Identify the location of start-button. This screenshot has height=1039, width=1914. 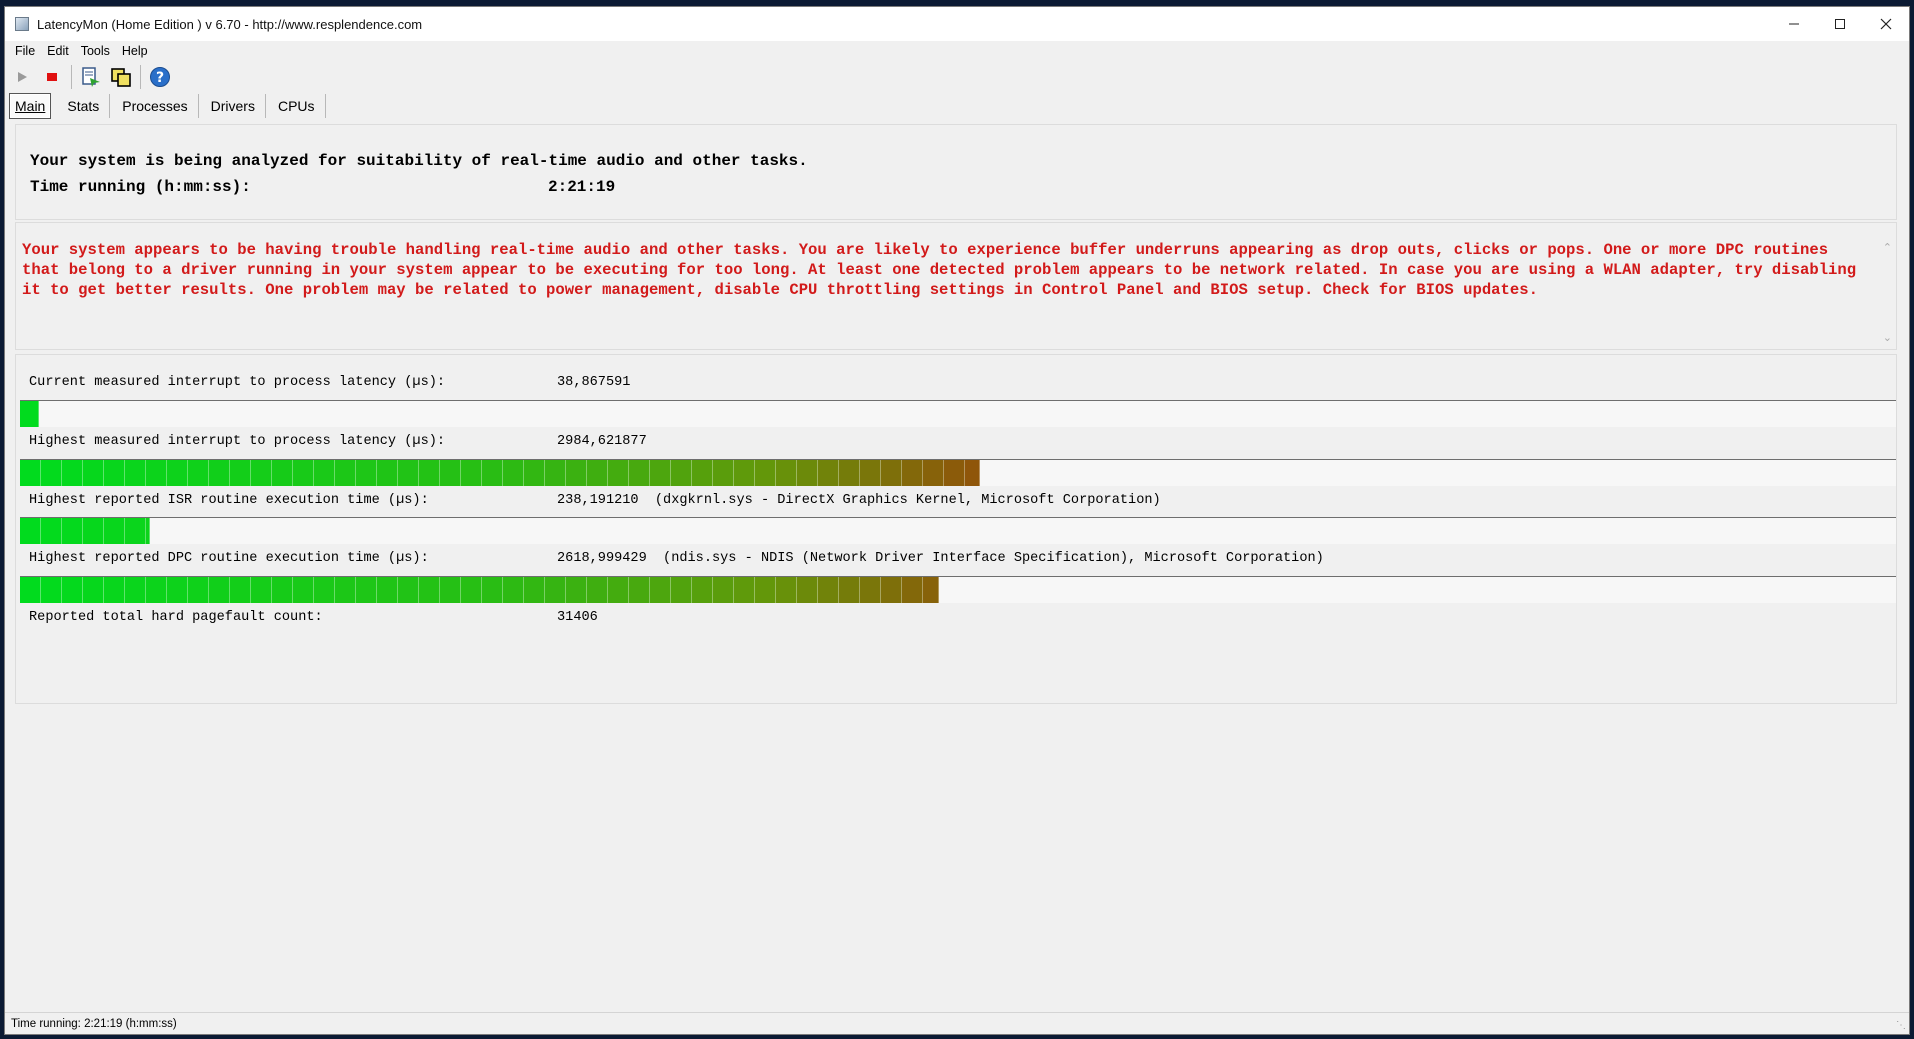
(22, 77).